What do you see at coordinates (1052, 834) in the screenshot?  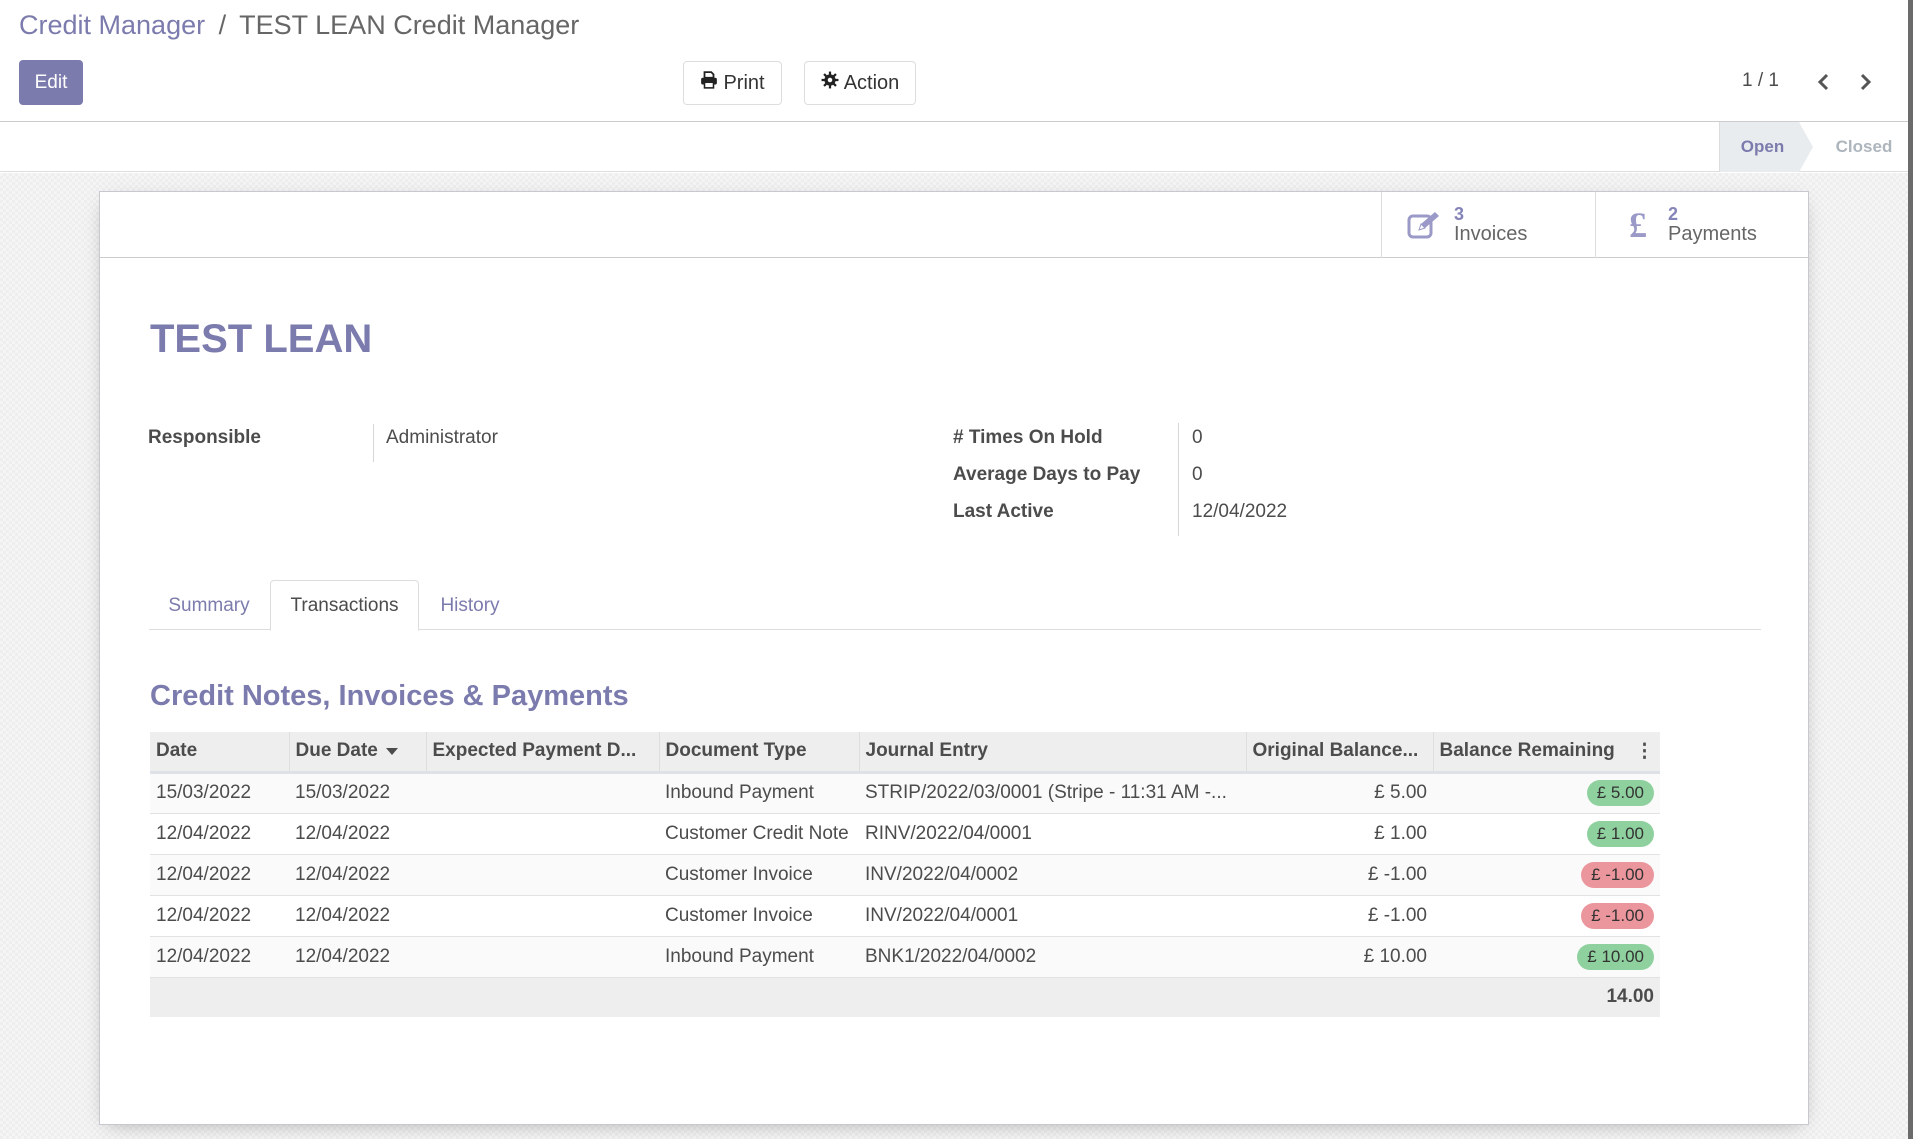 I see `cell-journal-entry: RINV/2022/04/0001` at bounding box center [1052, 834].